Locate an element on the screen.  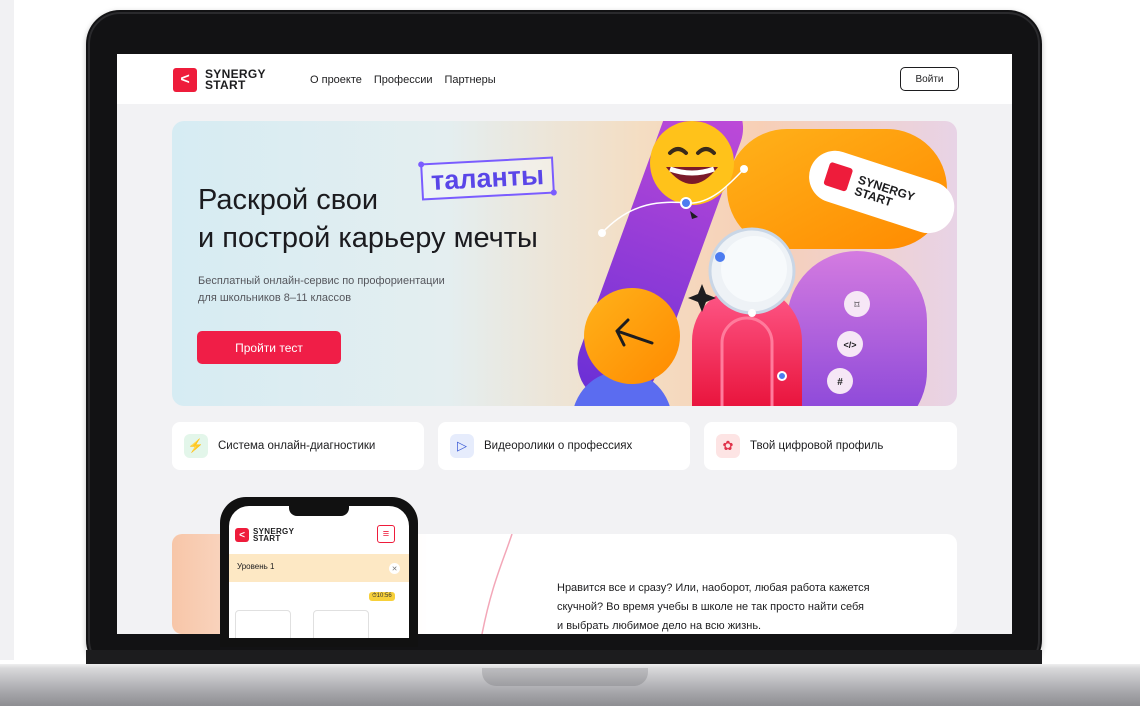
hero-subtitle-line2: для школьников 8–11 классов is located at coordinates (275, 298).